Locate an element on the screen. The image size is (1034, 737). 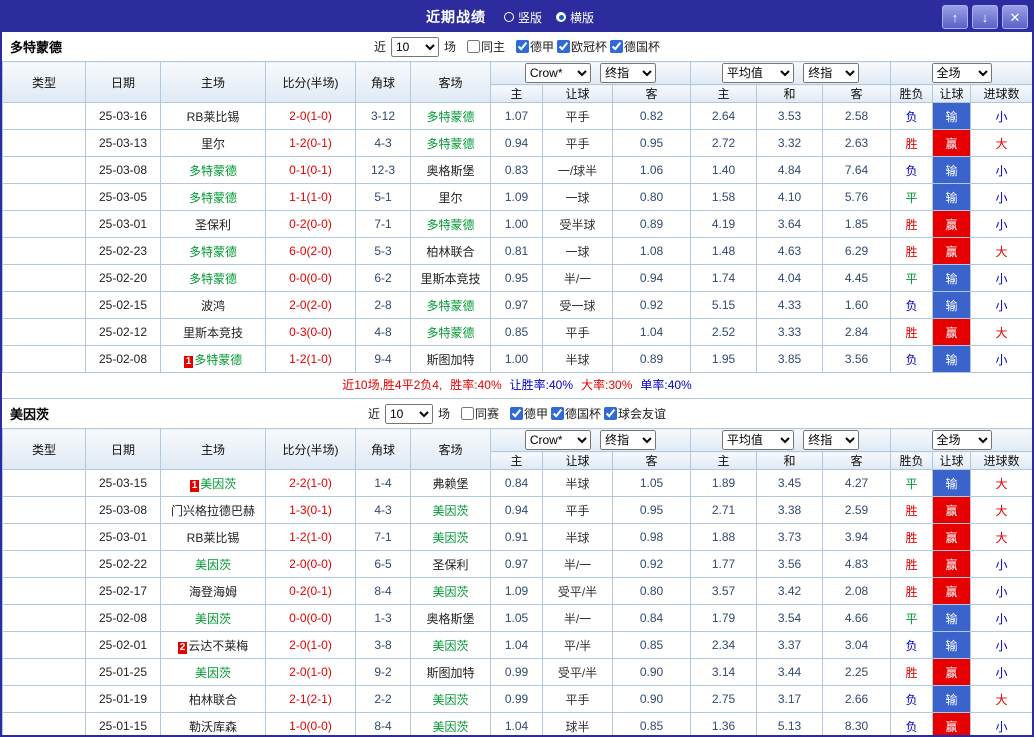
filter-checkbox-same-home: 同主 is located at coordinates (485, 46).